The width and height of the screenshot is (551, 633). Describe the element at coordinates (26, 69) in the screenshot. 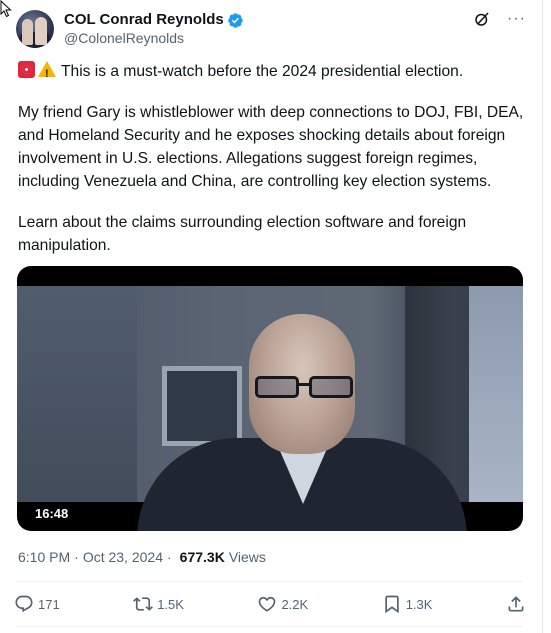

I see `siren-emoji-icon` at that location.